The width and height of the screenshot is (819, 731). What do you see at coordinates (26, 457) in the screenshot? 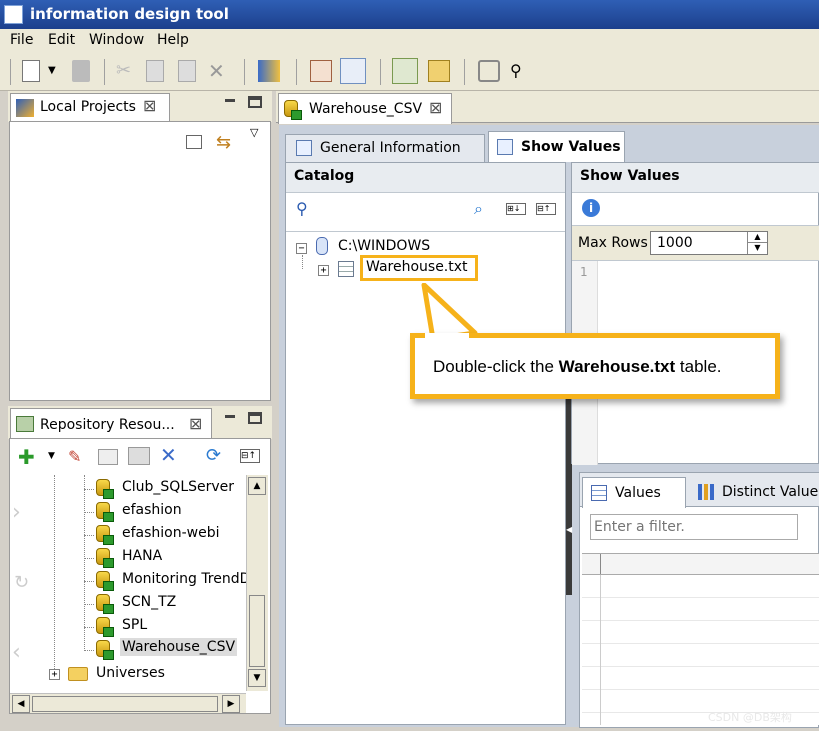
I see `add-icon: ✚` at bounding box center [26, 457].